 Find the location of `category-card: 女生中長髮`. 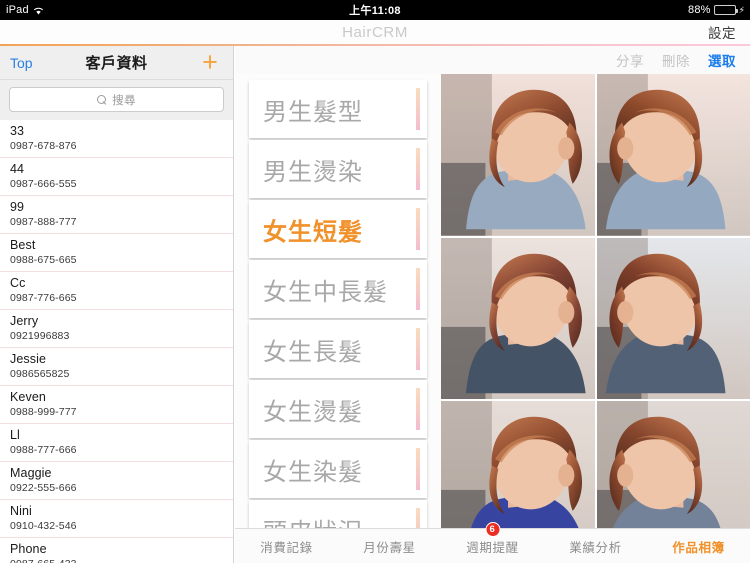

category-card: 女生中長髮 is located at coordinates (338, 289).